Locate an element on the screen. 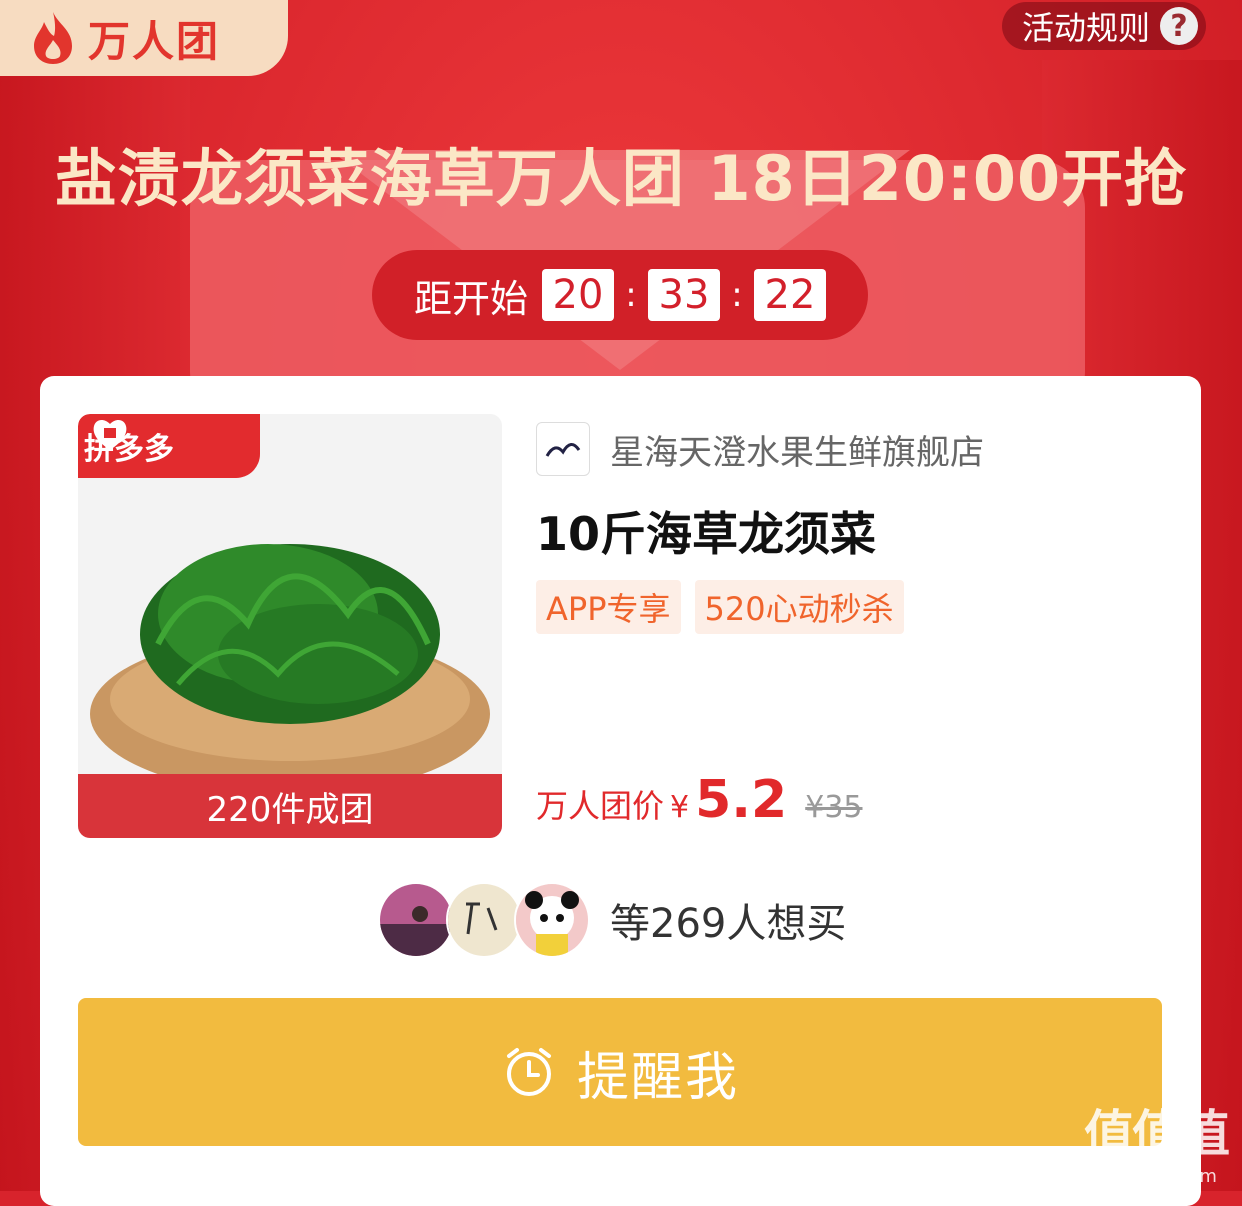  want-to-buy-count: 等269人想买 is located at coordinates (728, 924).